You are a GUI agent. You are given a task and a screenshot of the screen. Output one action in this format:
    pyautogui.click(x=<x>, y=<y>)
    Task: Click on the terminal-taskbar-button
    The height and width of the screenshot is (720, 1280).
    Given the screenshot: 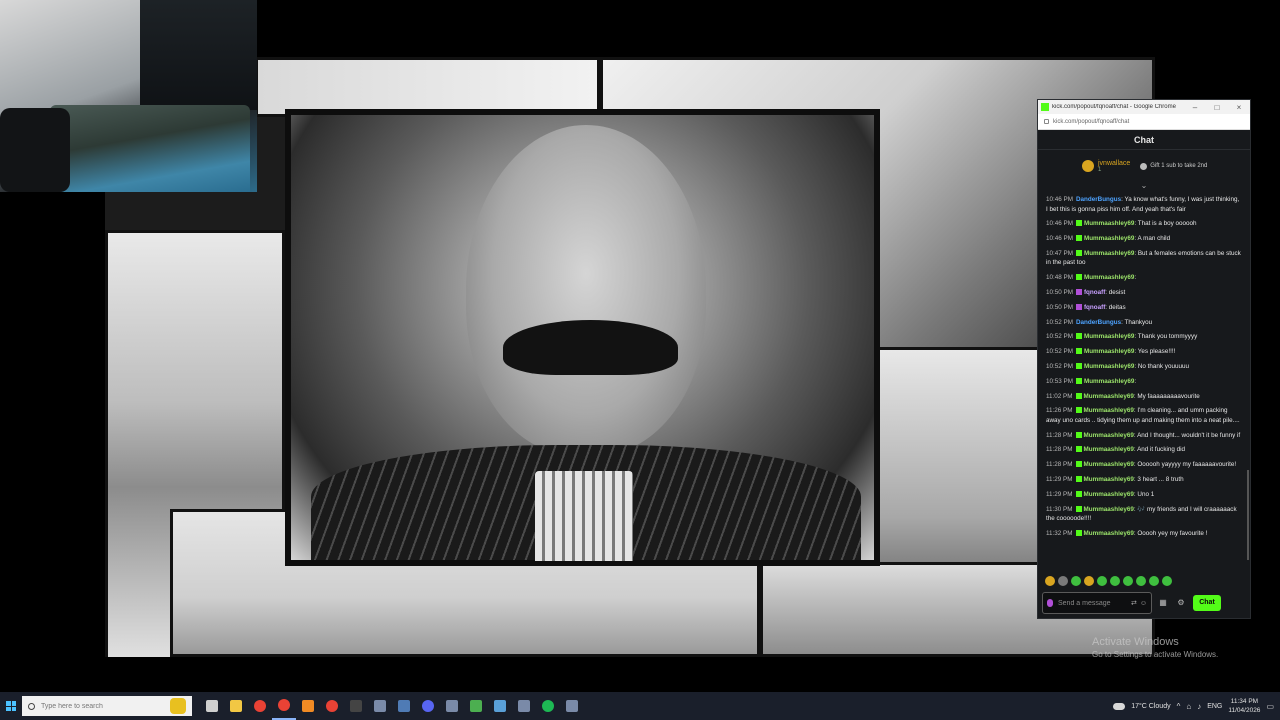 What is the action you would take?
    pyautogui.click(x=356, y=706)
    